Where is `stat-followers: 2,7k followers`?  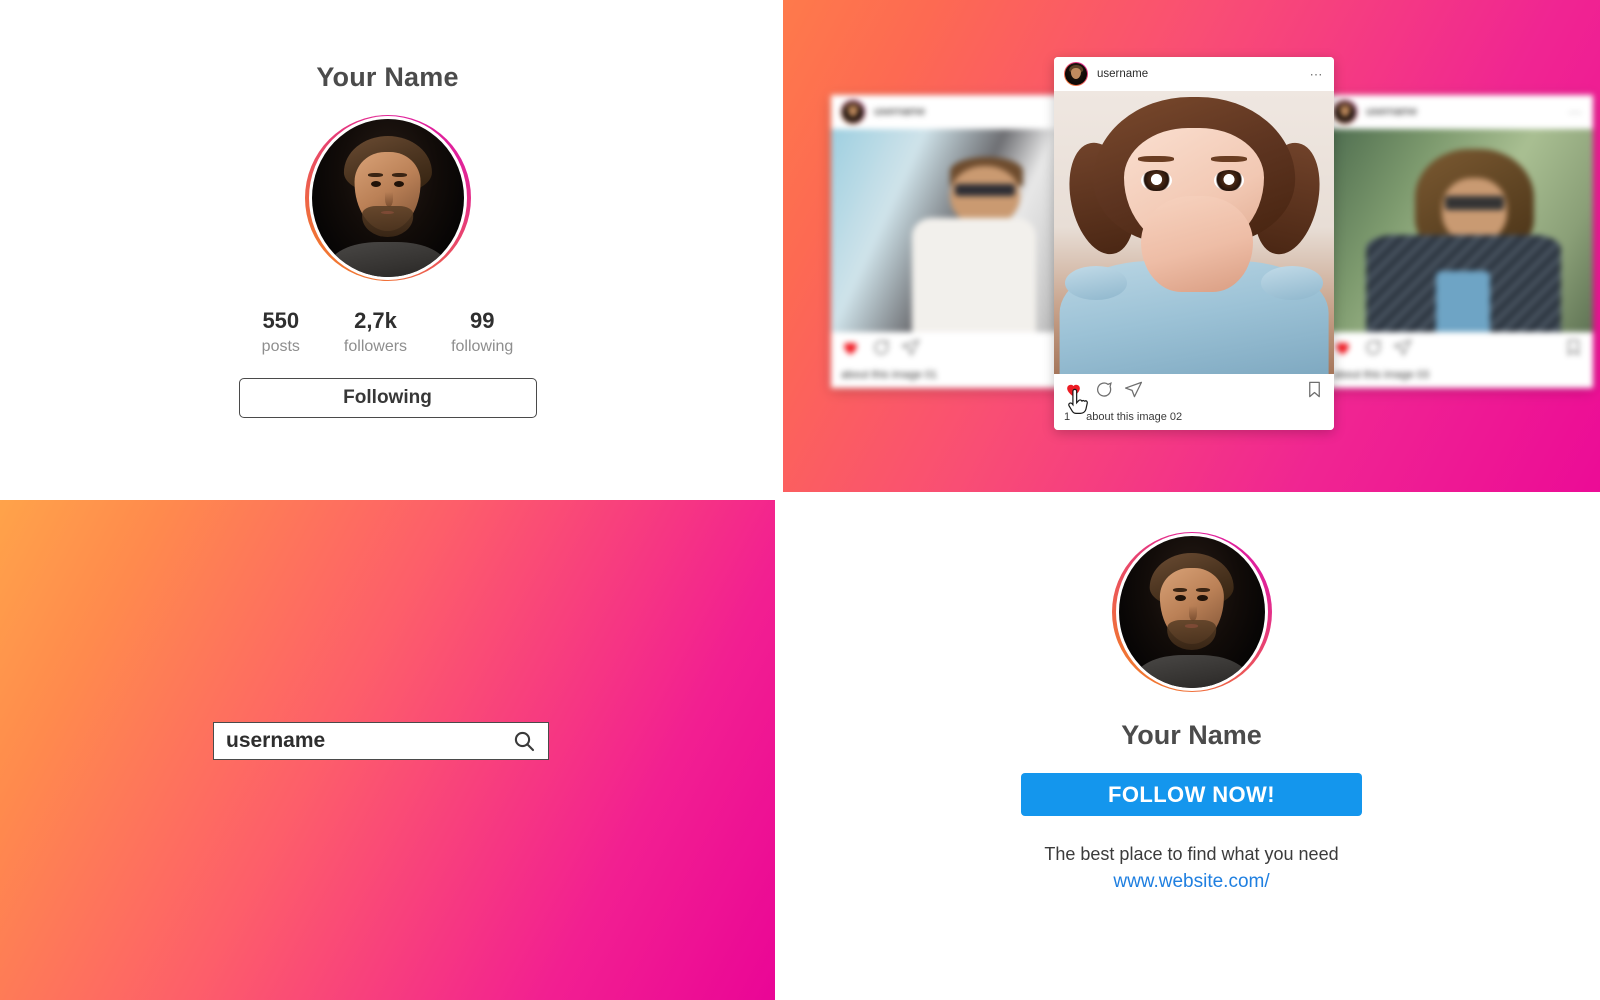 stat-followers: 2,7k followers is located at coordinates (375, 331).